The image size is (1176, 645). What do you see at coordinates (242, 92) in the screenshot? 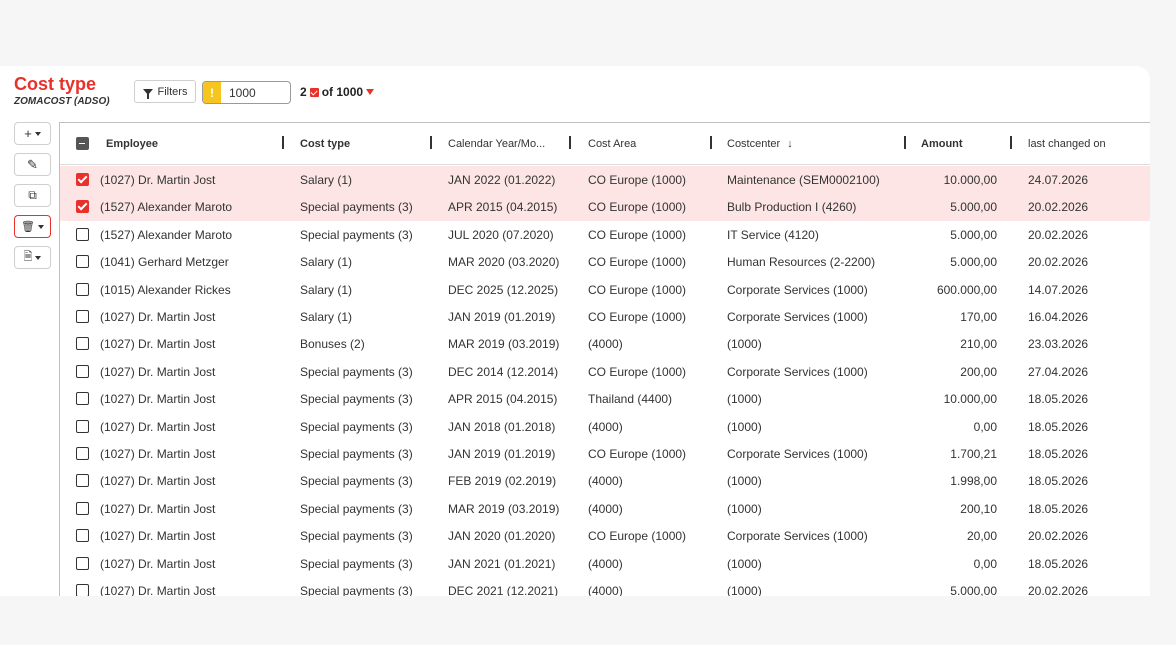
I see `row-limit-value: 1000` at bounding box center [242, 92].